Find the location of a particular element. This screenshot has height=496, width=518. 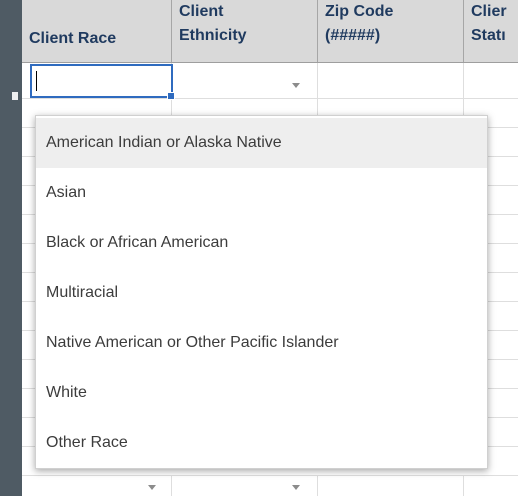

table-row is located at coordinates (270, 486).